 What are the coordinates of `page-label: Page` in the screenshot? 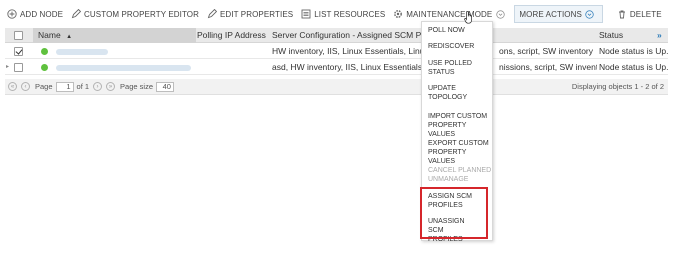 It's located at (44, 86).